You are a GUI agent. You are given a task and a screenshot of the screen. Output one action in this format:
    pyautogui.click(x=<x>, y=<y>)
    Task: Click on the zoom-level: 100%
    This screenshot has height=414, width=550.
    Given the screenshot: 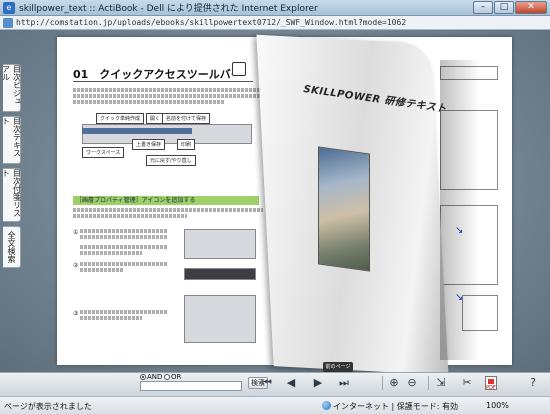 What is the action you would take?
    pyautogui.click(x=497, y=405)
    